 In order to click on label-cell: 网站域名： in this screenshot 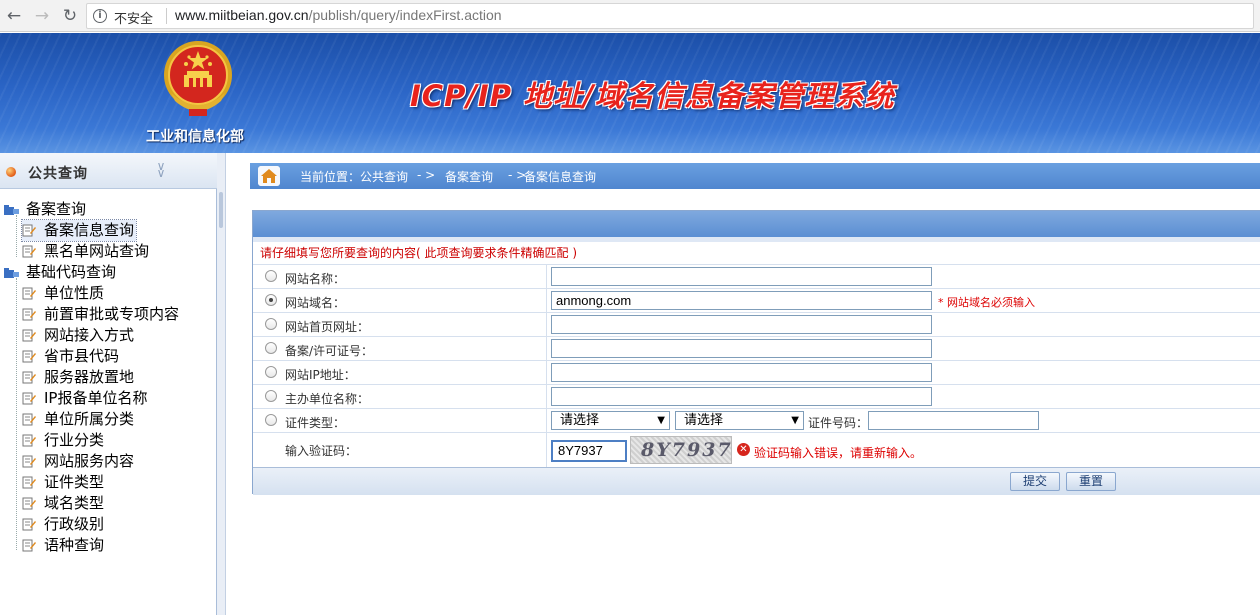, I will do `click(400, 300)`.